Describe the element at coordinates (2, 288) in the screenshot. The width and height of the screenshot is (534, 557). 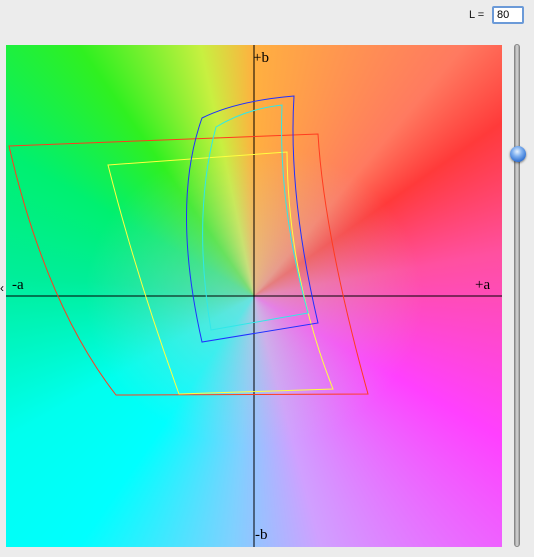
I see `left-edge-marker: ‹` at that location.